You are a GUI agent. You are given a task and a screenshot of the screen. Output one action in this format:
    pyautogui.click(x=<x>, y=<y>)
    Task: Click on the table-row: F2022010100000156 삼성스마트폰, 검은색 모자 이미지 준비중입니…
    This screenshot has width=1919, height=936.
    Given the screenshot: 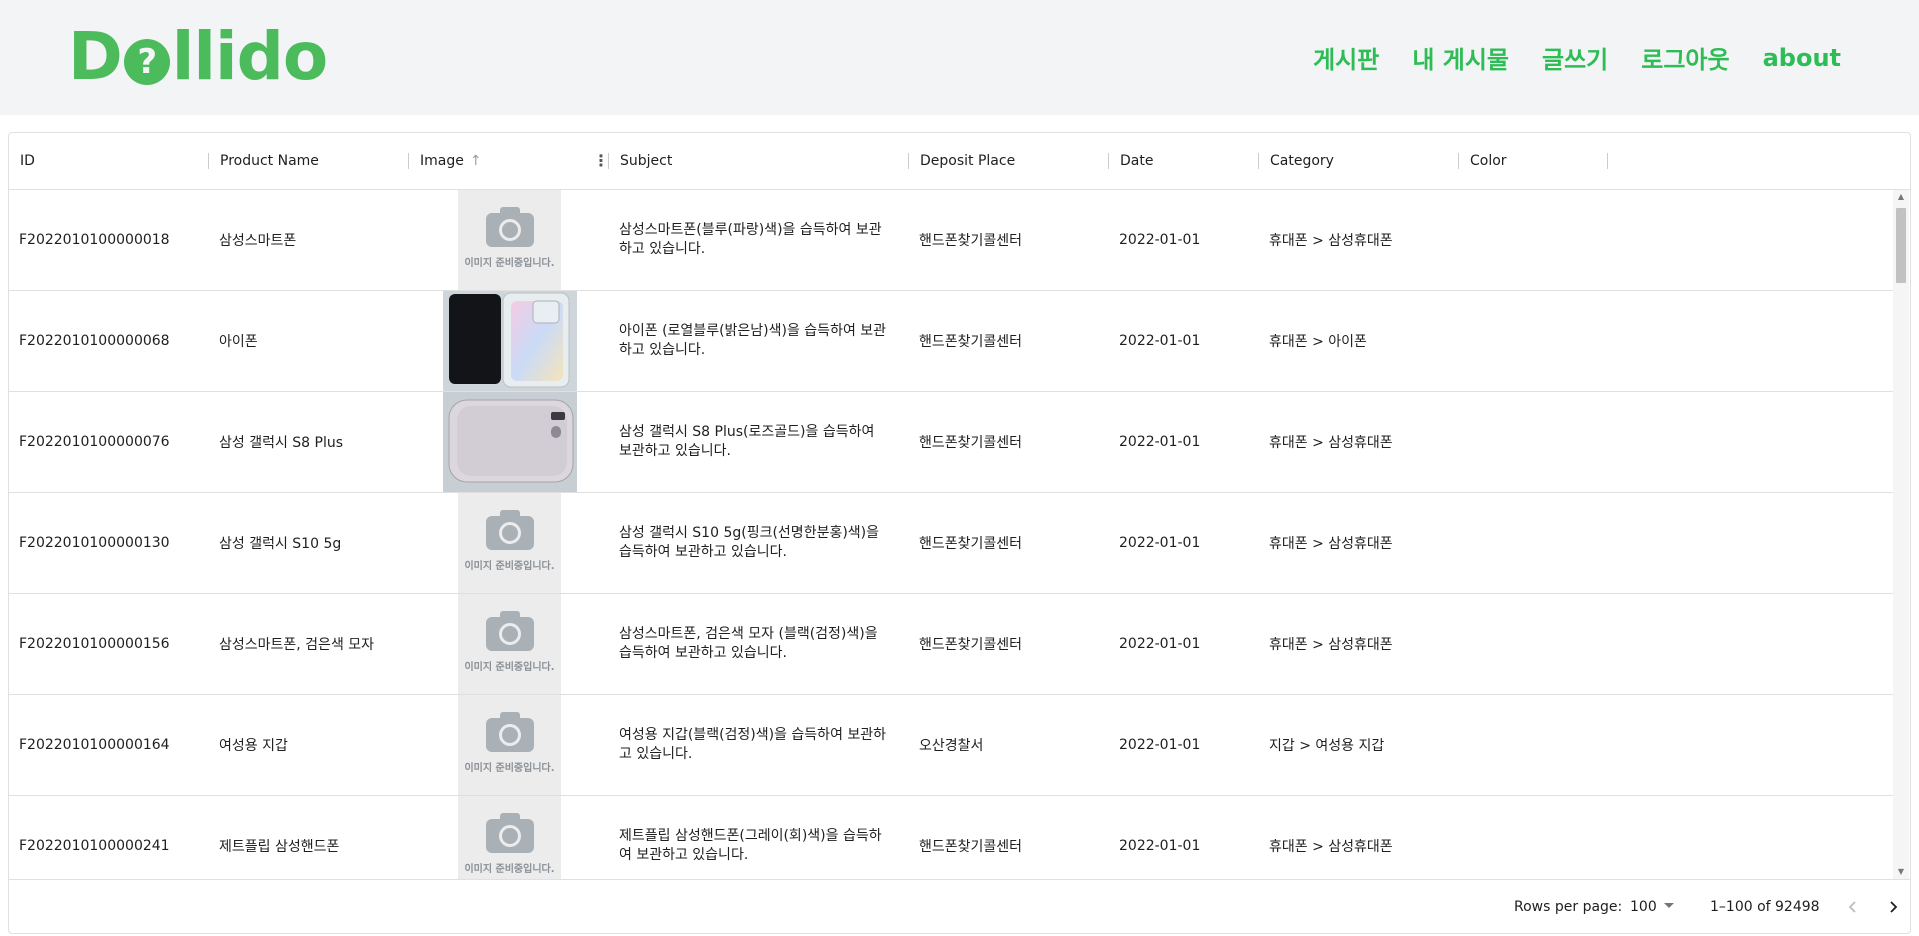 What is the action you would take?
    pyautogui.click(x=951, y=644)
    